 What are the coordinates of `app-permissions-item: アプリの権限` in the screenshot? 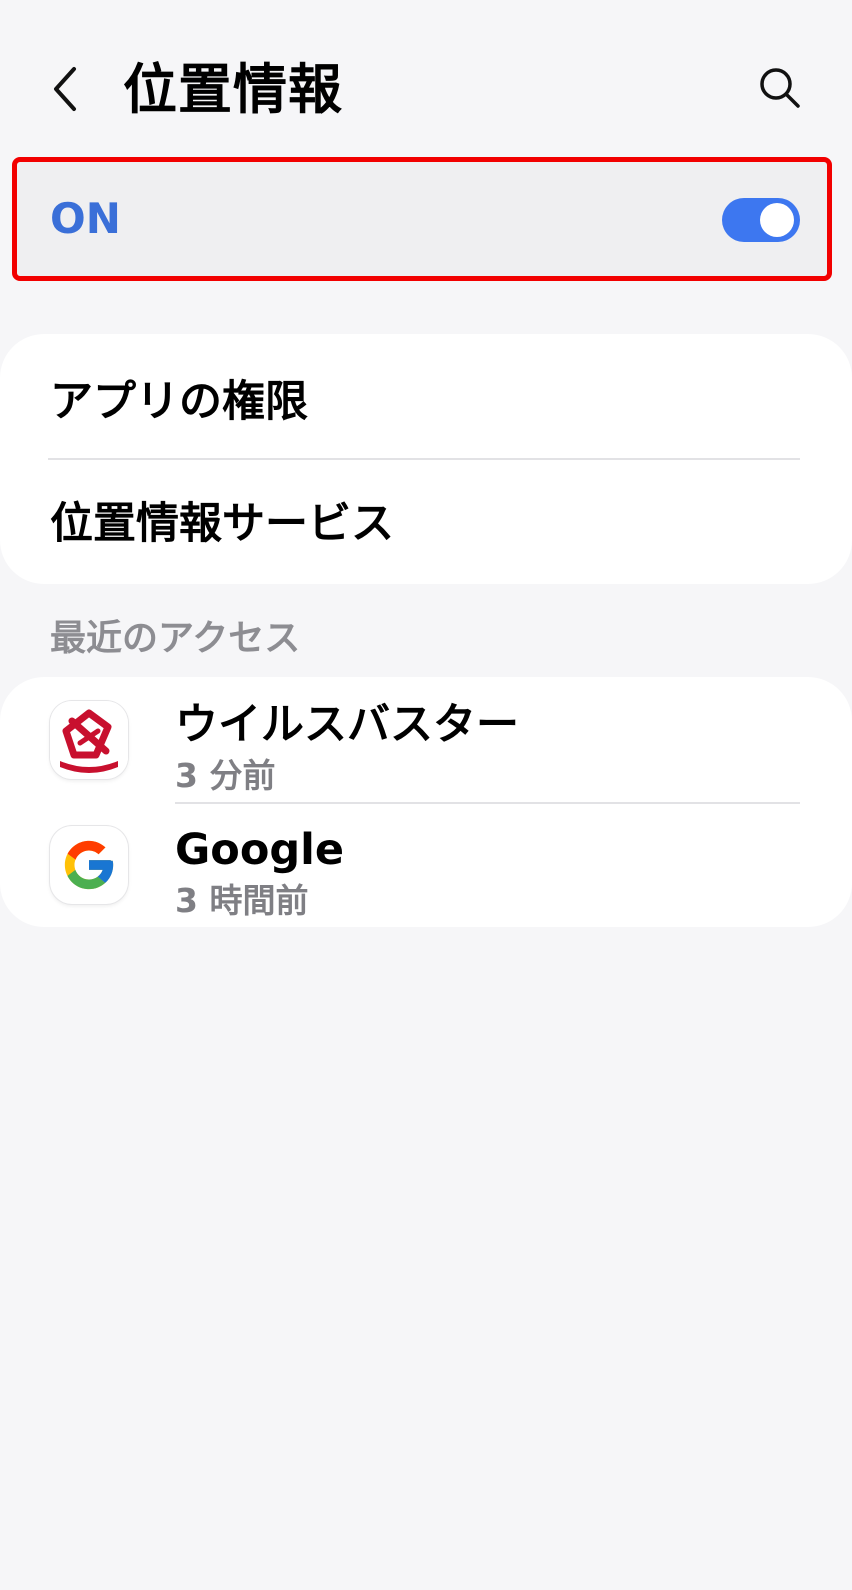 It's located at (179, 402).